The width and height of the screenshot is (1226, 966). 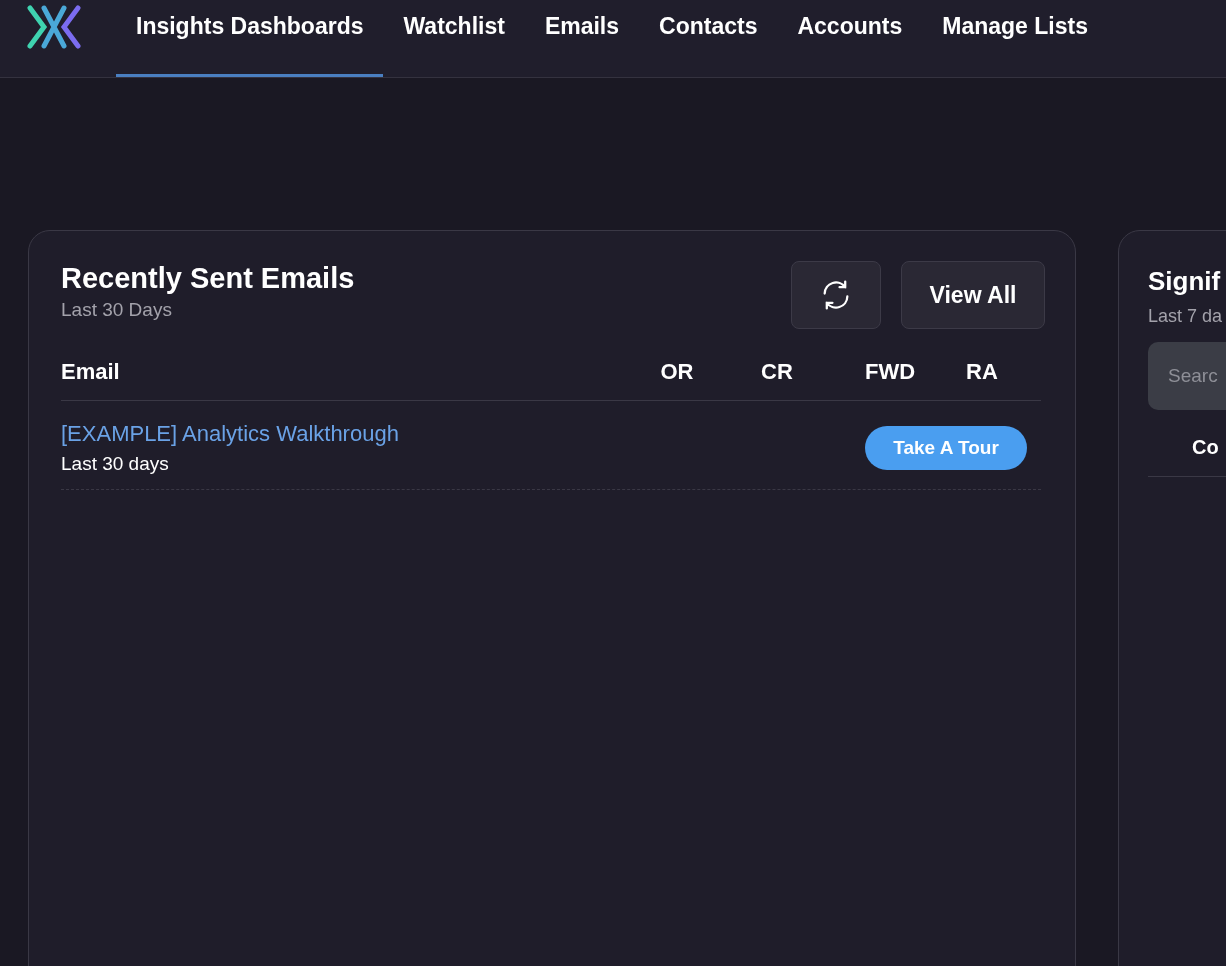 I want to click on card-subtitle: Last 7 da, so click(x=1186, y=316).